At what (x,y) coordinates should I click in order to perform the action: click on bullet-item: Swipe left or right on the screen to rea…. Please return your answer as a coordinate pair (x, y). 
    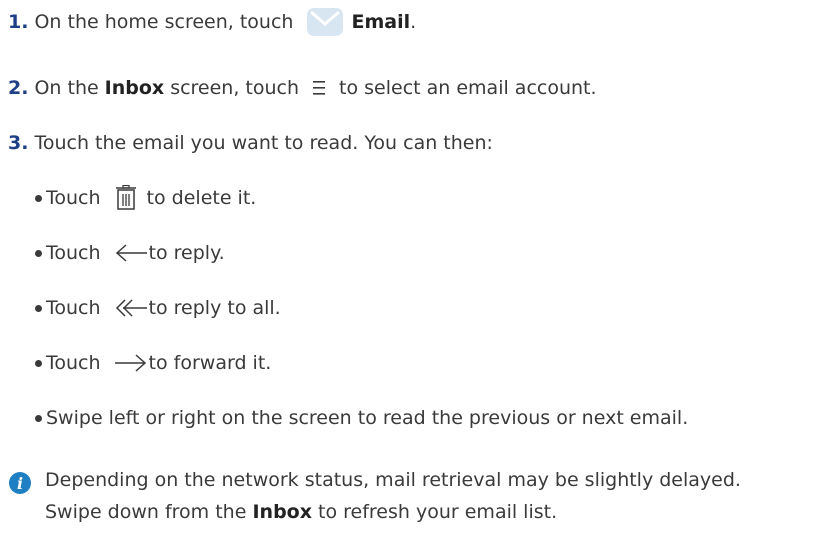
    Looking at the image, I should click on (361, 418).